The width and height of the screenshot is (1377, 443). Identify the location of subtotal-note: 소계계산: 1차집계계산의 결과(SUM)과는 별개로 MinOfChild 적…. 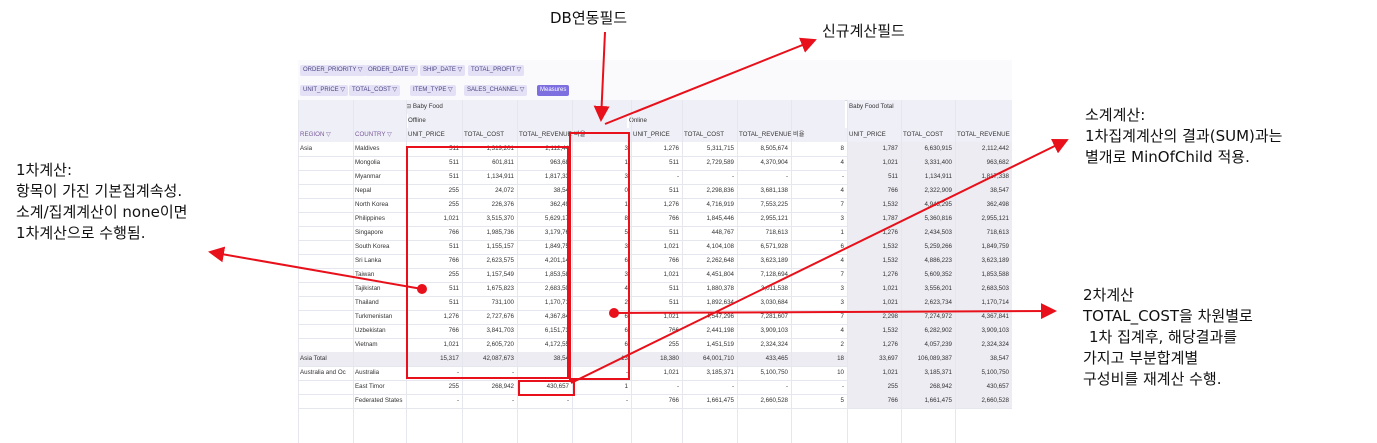
(1183, 136).